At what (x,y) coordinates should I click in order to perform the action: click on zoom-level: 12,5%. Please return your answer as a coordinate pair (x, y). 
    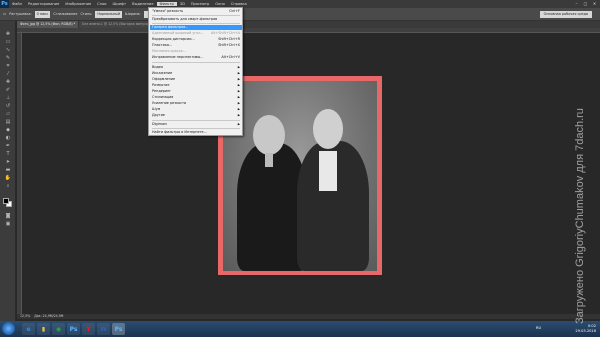
    Looking at the image, I should click on (25, 316).